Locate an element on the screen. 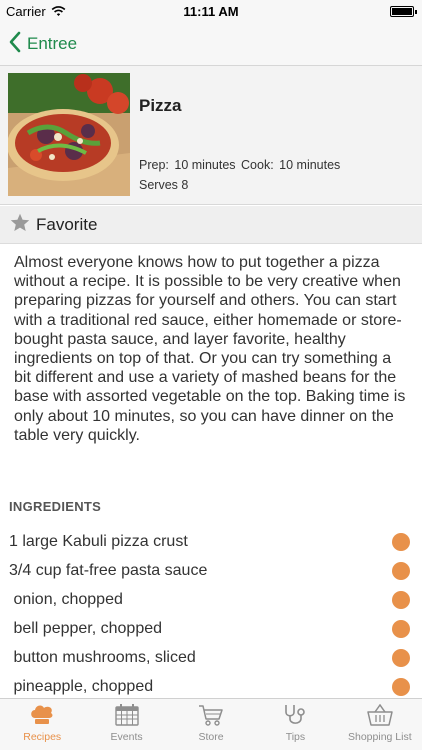 The width and height of the screenshot is (422, 750). favorite-toggle: Favorite is located at coordinates (211, 225).